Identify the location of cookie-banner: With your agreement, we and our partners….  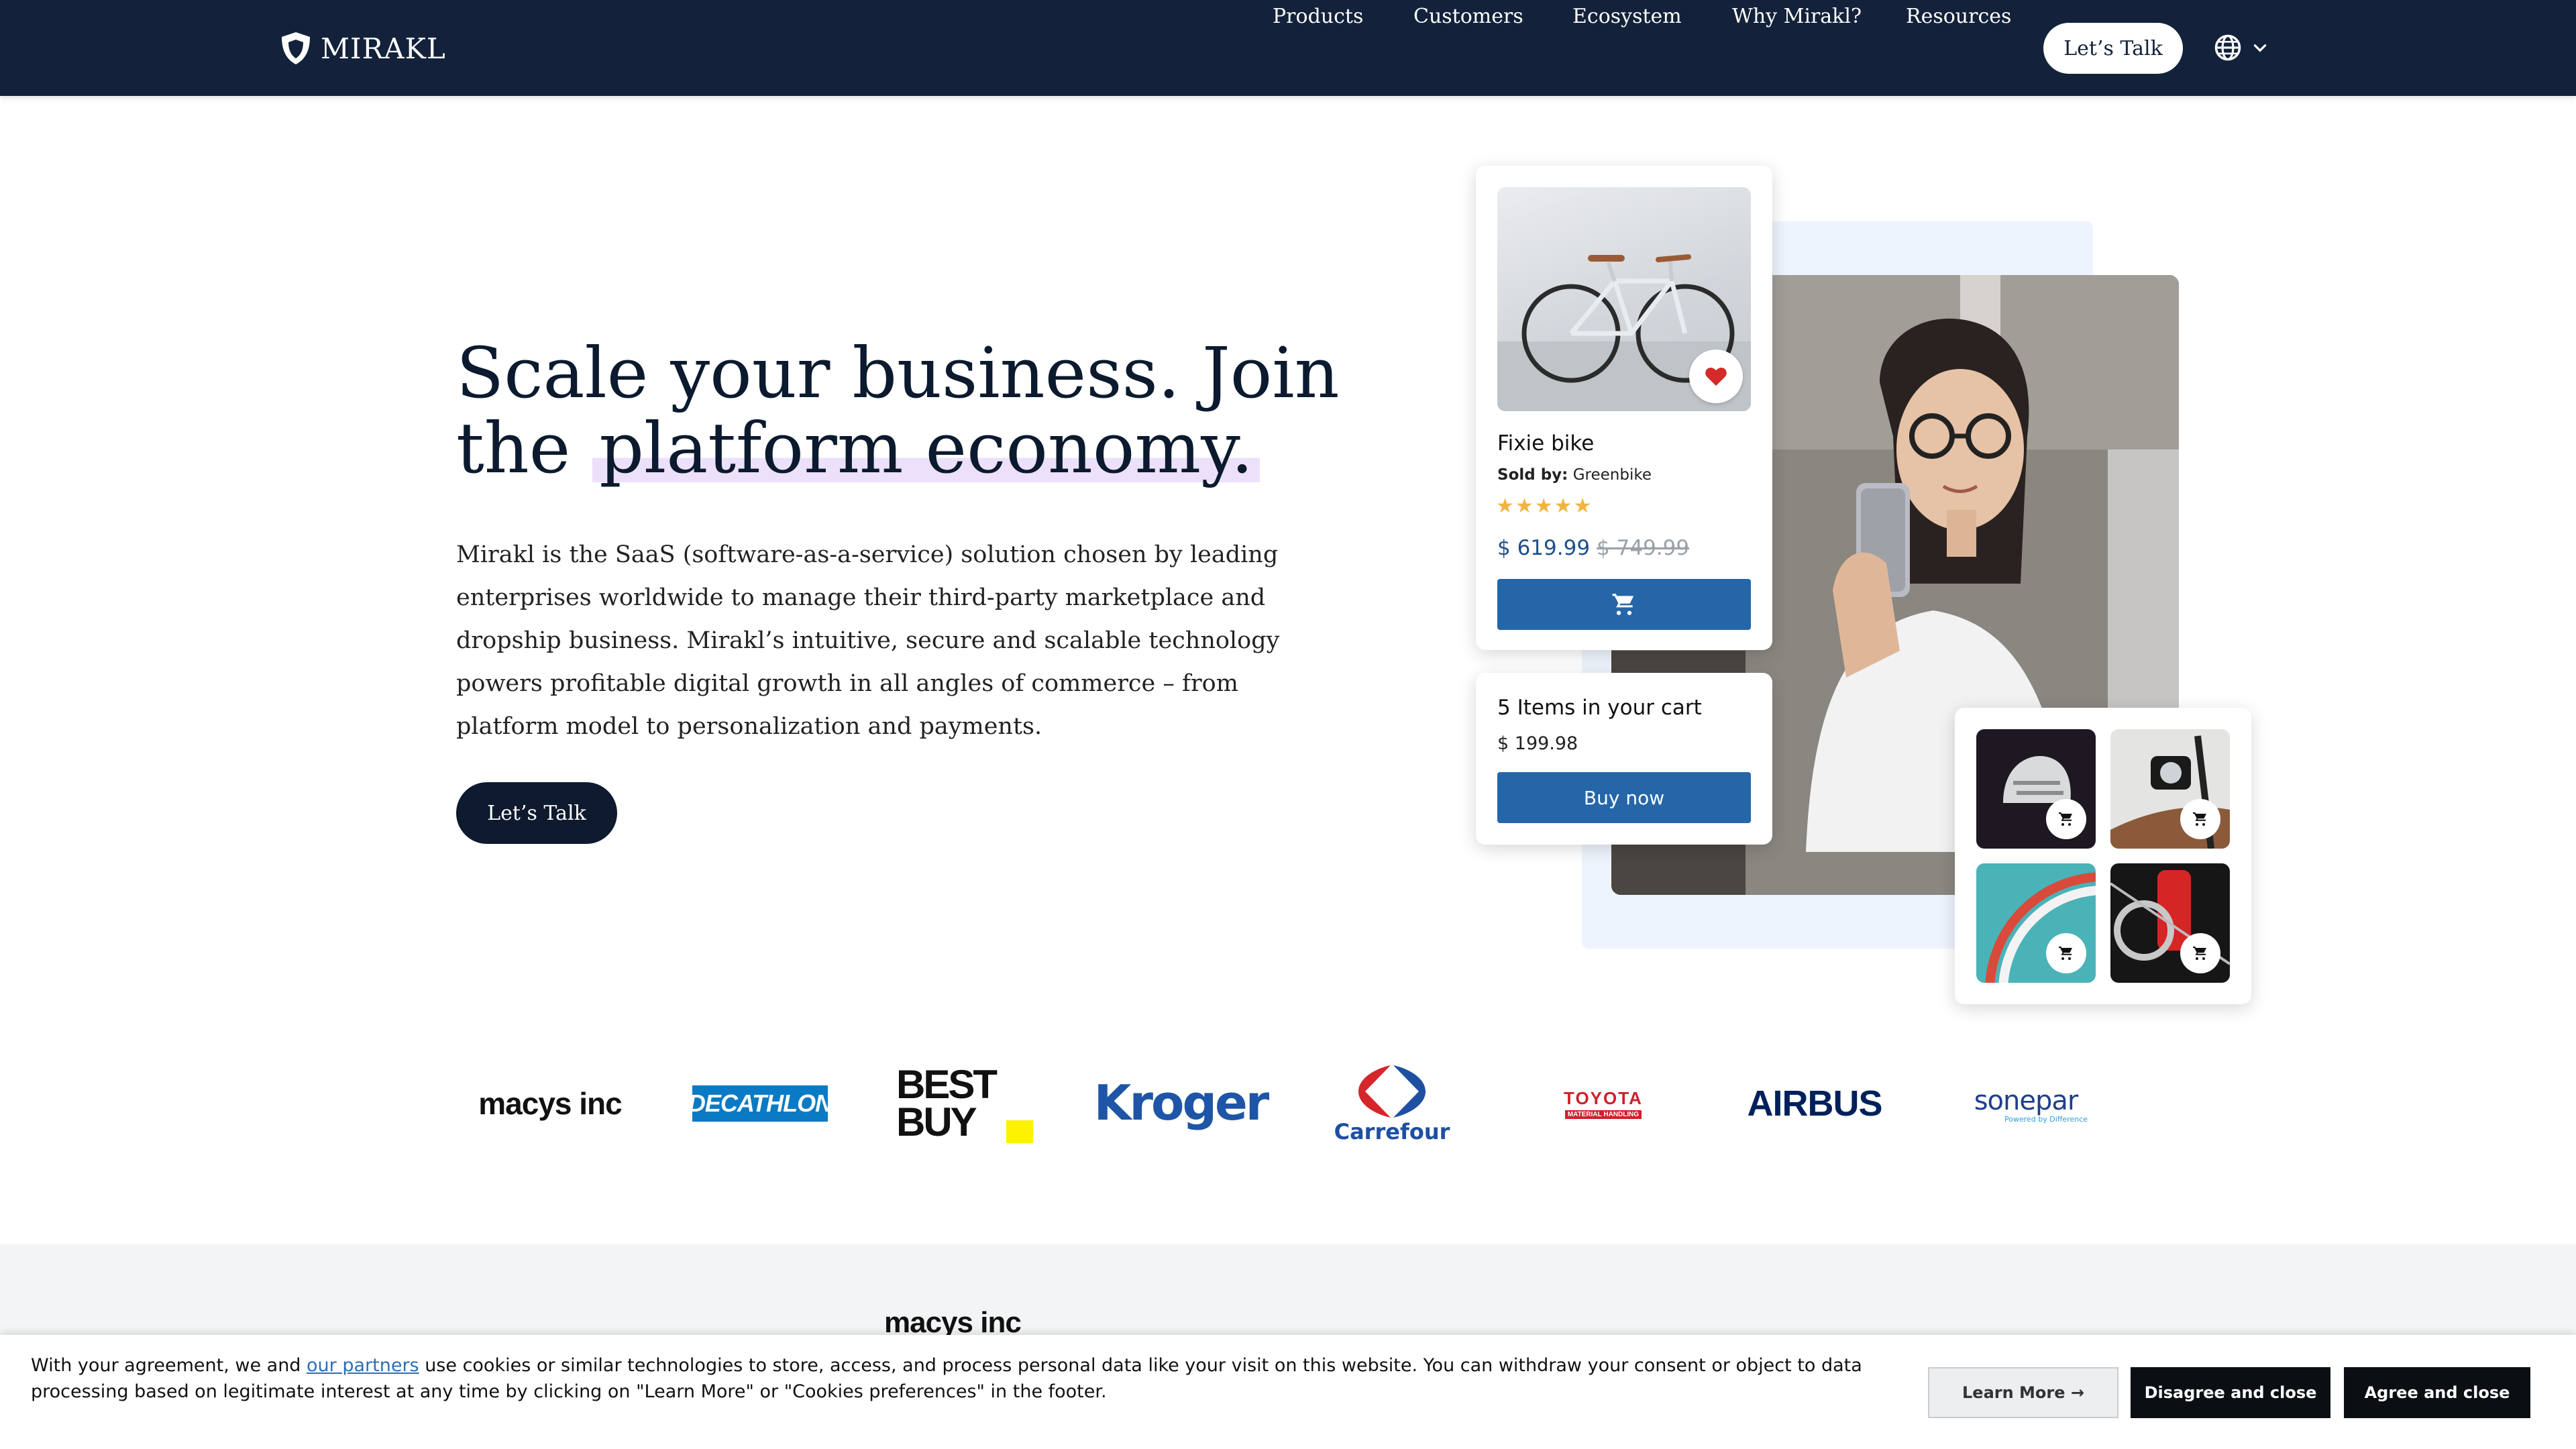
(1288, 1392).